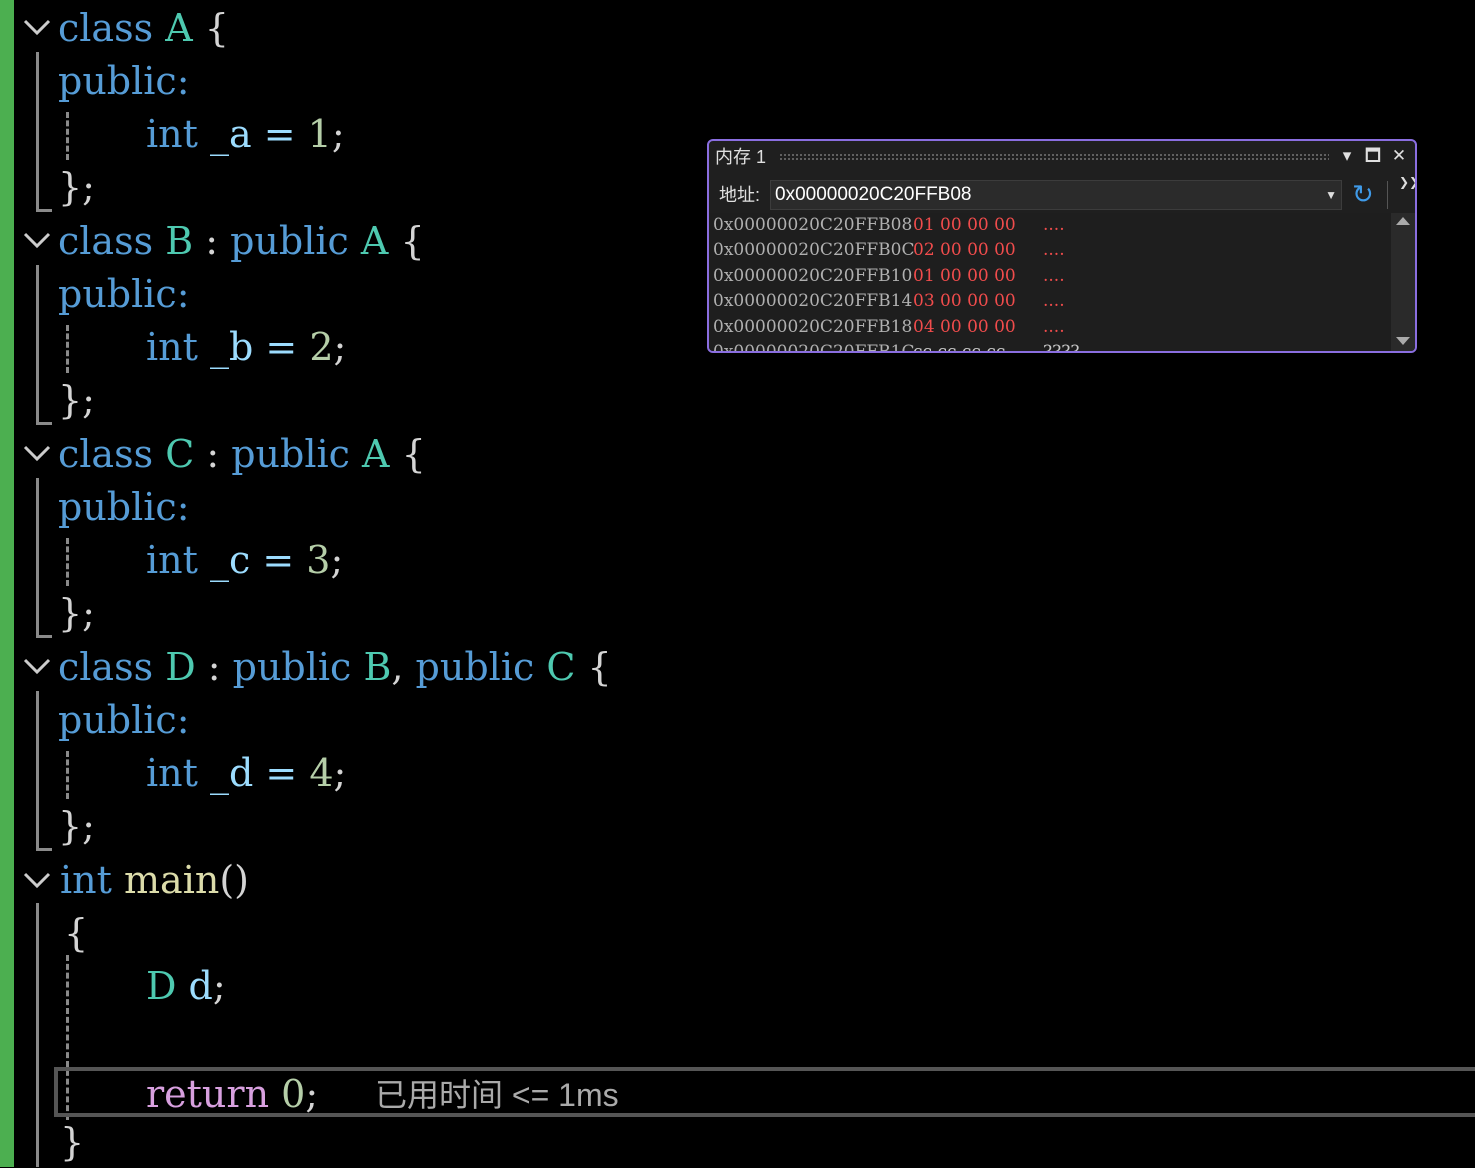 Image resolution: width=1475 pixels, height=1168 pixels. I want to click on code-line: class C : public A {, so click(242, 454).